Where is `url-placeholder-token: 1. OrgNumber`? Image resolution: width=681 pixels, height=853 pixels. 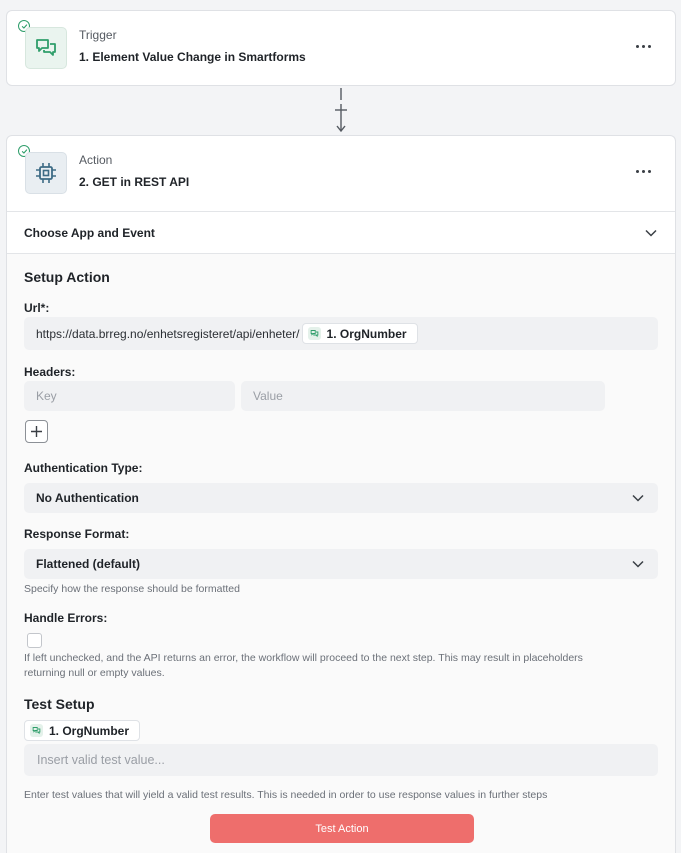
url-placeholder-token: 1. OrgNumber is located at coordinates (359, 333).